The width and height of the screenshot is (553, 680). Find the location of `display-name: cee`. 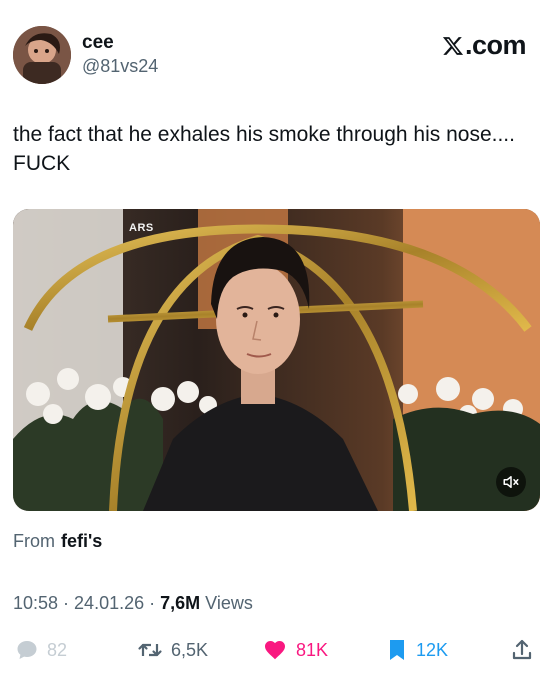

display-name: cee is located at coordinates (98, 43).